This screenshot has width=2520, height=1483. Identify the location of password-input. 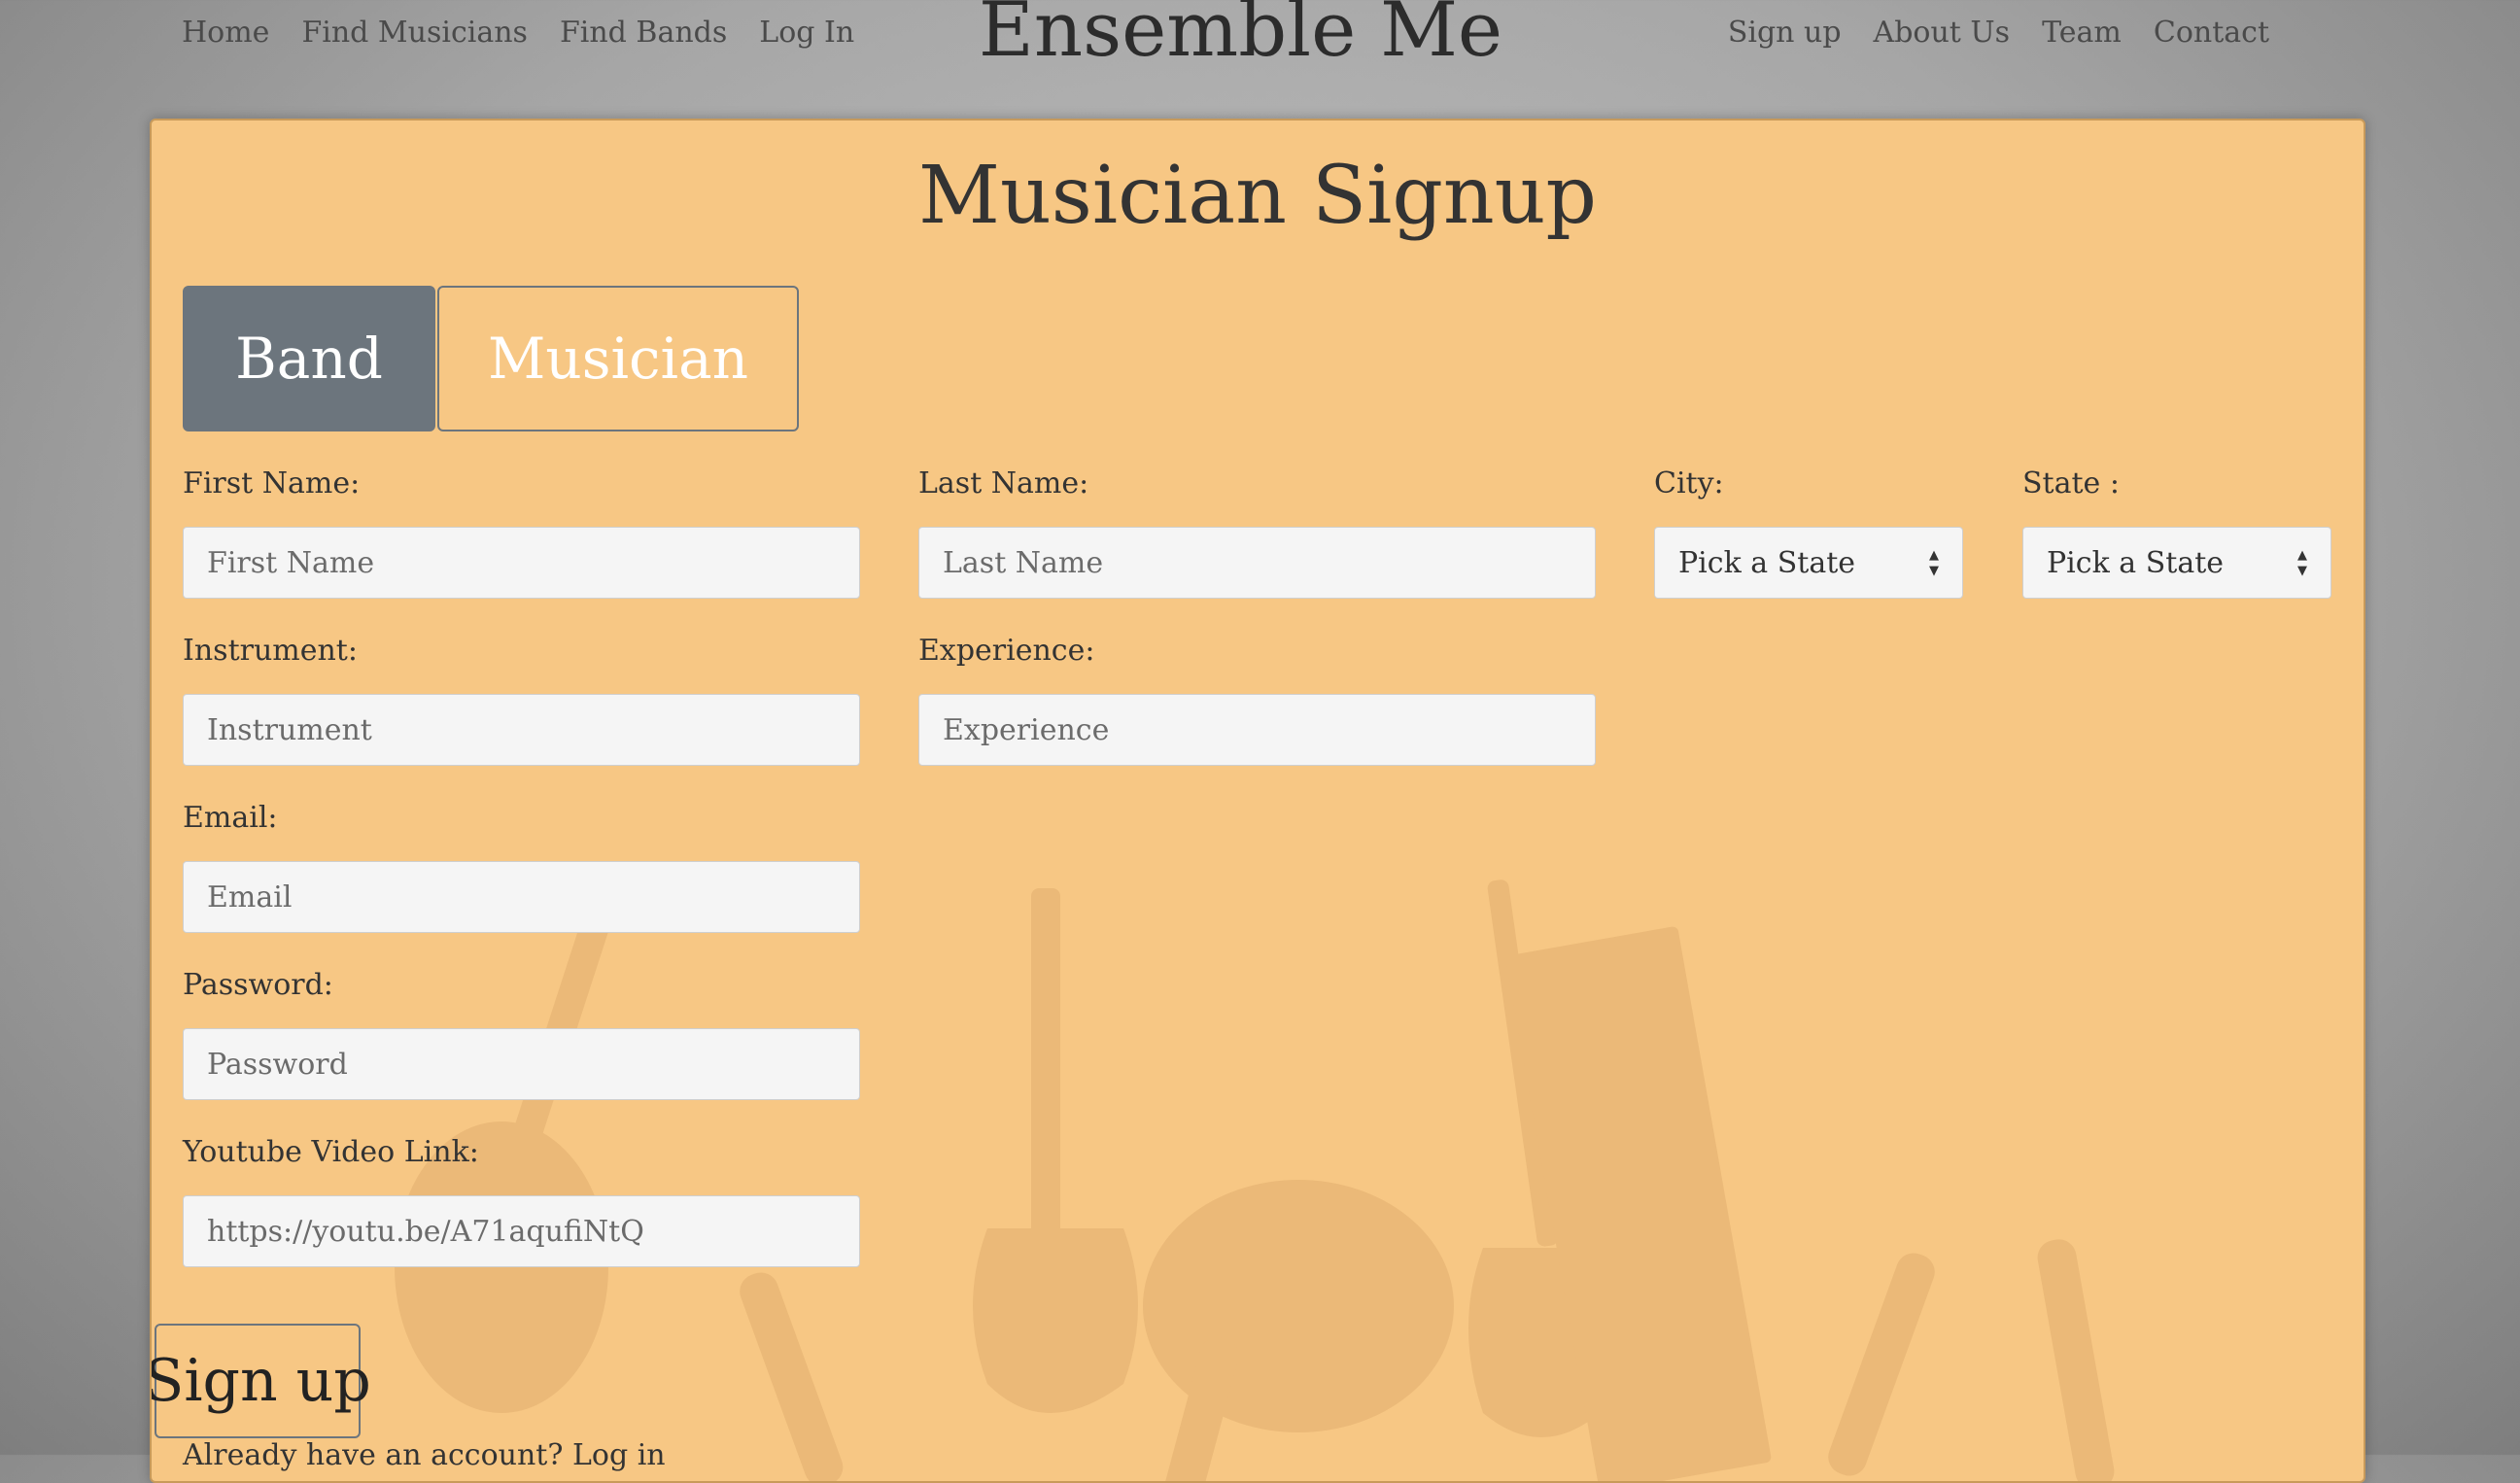
(521, 1064).